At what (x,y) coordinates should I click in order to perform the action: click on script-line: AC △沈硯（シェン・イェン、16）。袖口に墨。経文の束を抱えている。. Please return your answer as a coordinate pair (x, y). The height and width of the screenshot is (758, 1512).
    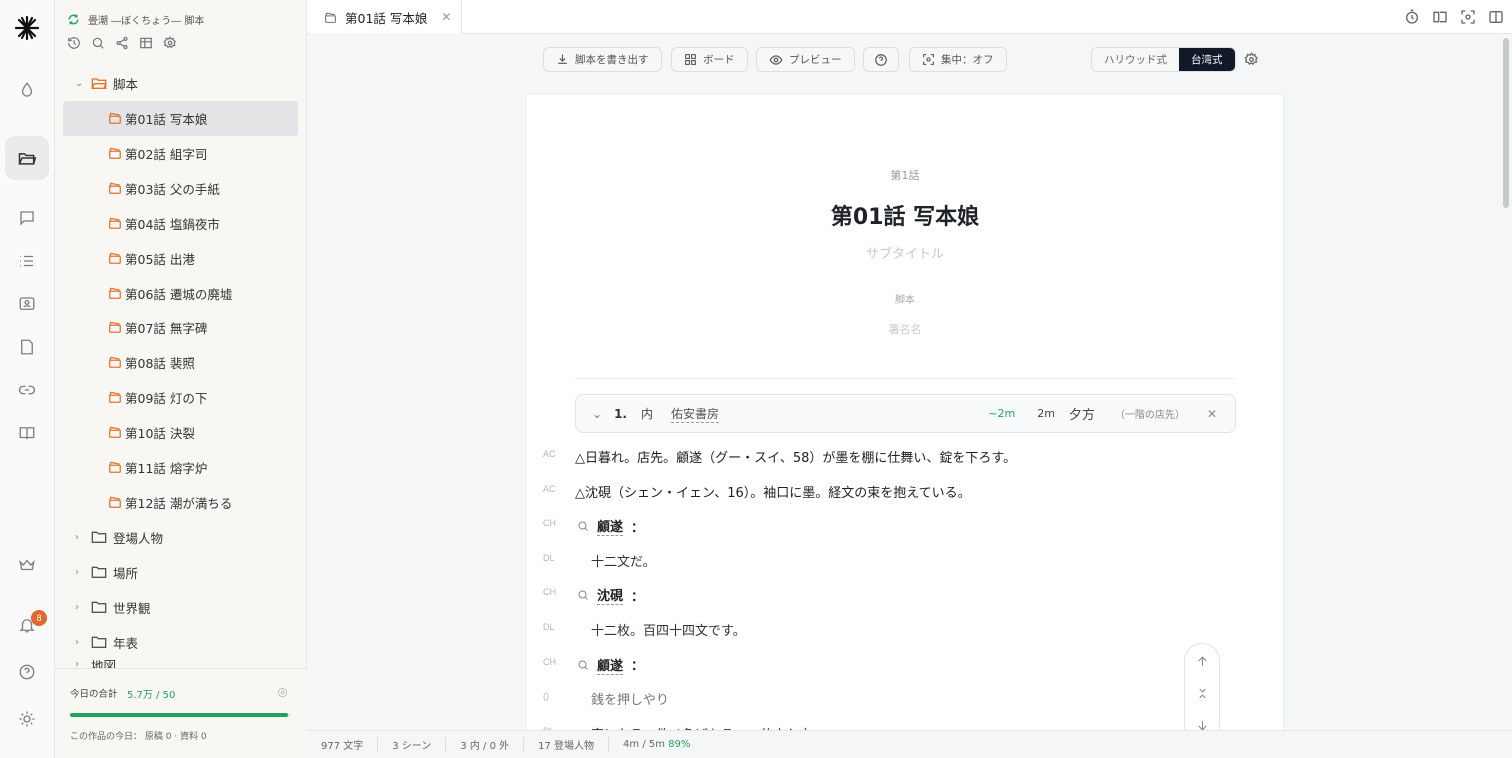
    Looking at the image, I should click on (905, 493).